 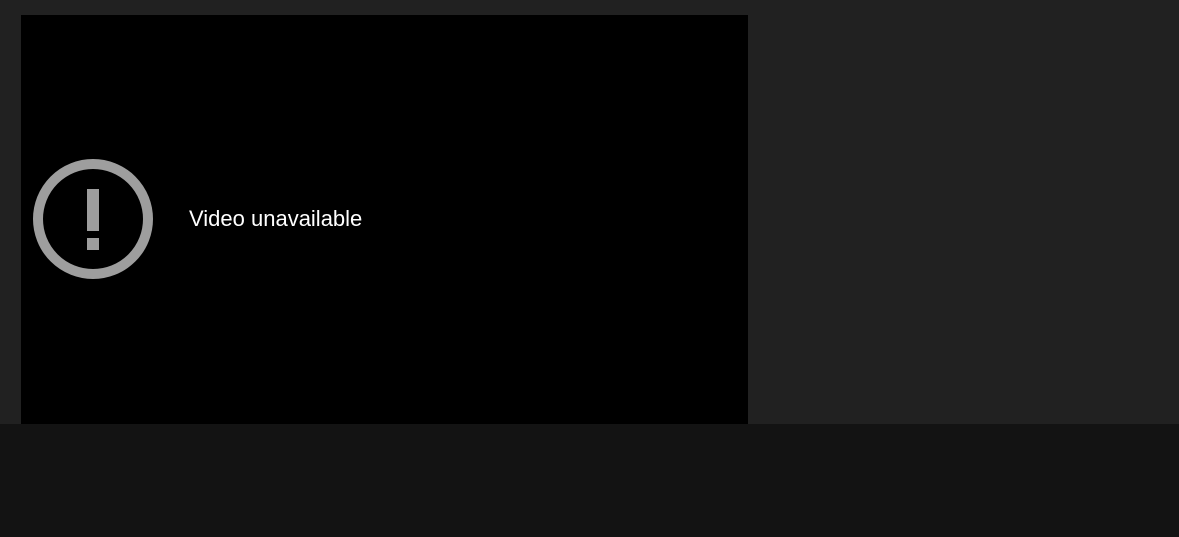 I want to click on exclamation-circle-icon, so click(x=93, y=219).